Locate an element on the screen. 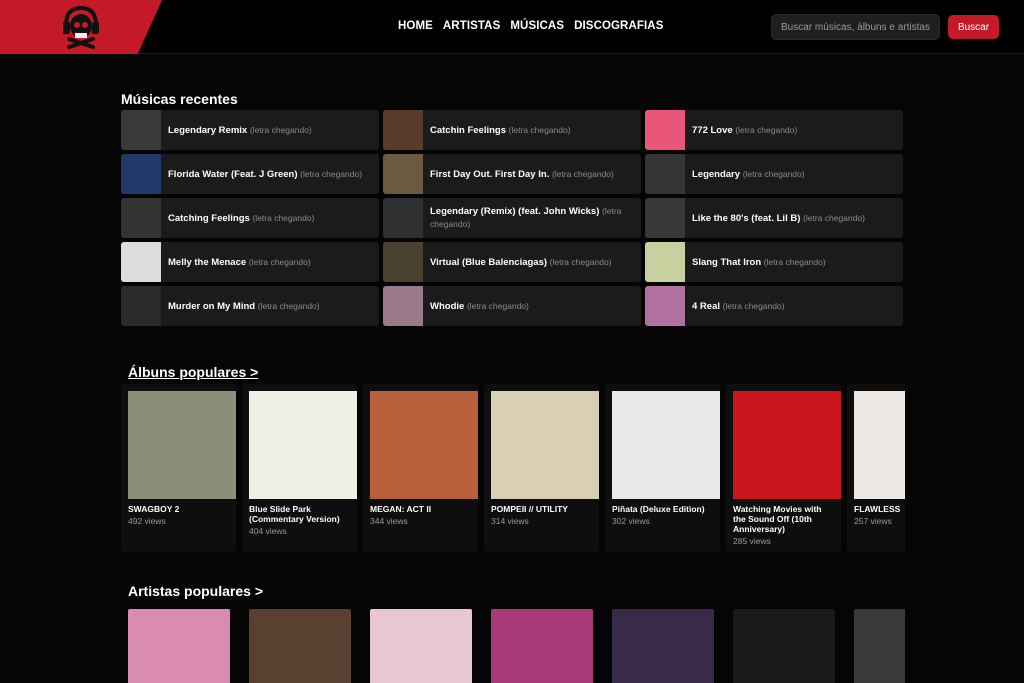 The width and height of the screenshot is (1024, 683). album-card: FLAWLESS 257 views is located at coordinates (876, 468).